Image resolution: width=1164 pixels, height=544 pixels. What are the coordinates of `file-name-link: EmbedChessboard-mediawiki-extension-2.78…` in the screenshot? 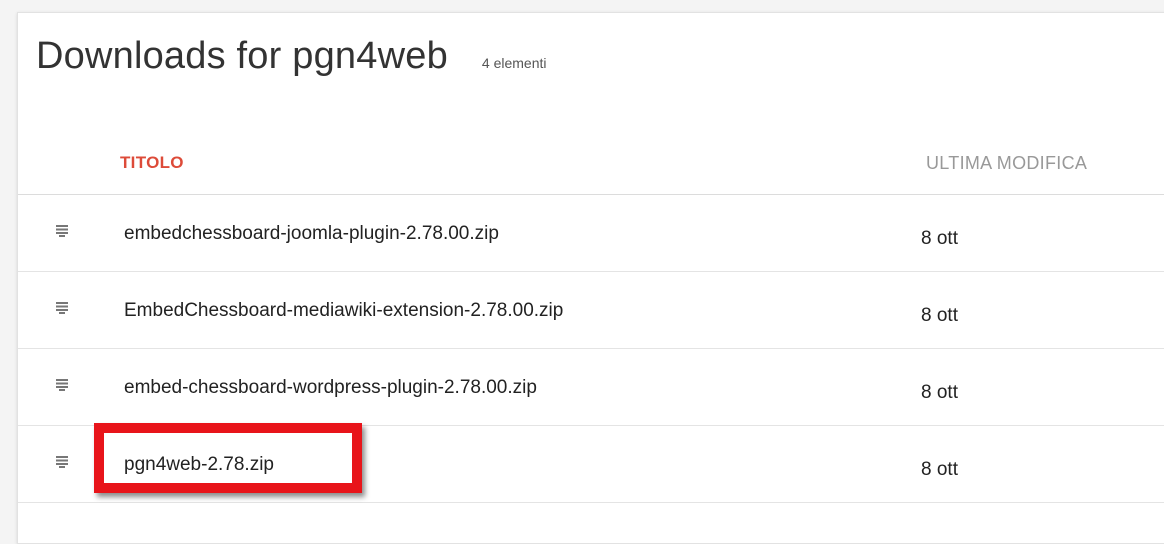 It's located at (343, 311).